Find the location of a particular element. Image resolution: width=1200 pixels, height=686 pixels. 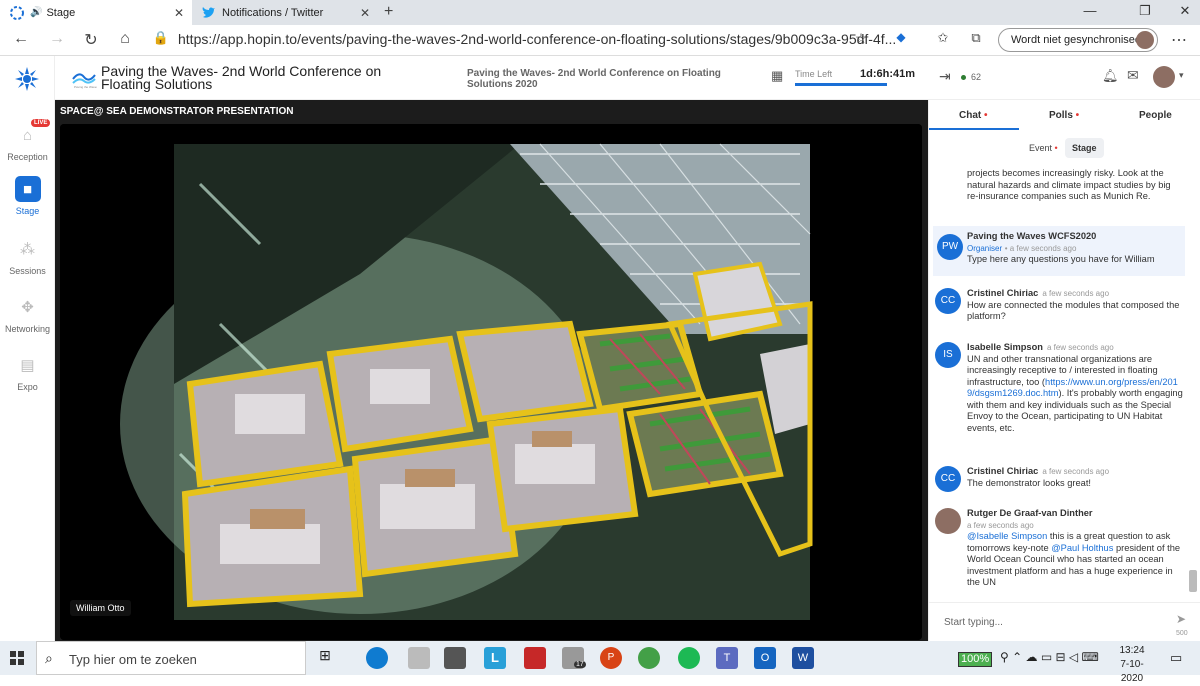

mention-link: @Paul Holthus is located at coordinates (1082, 548).